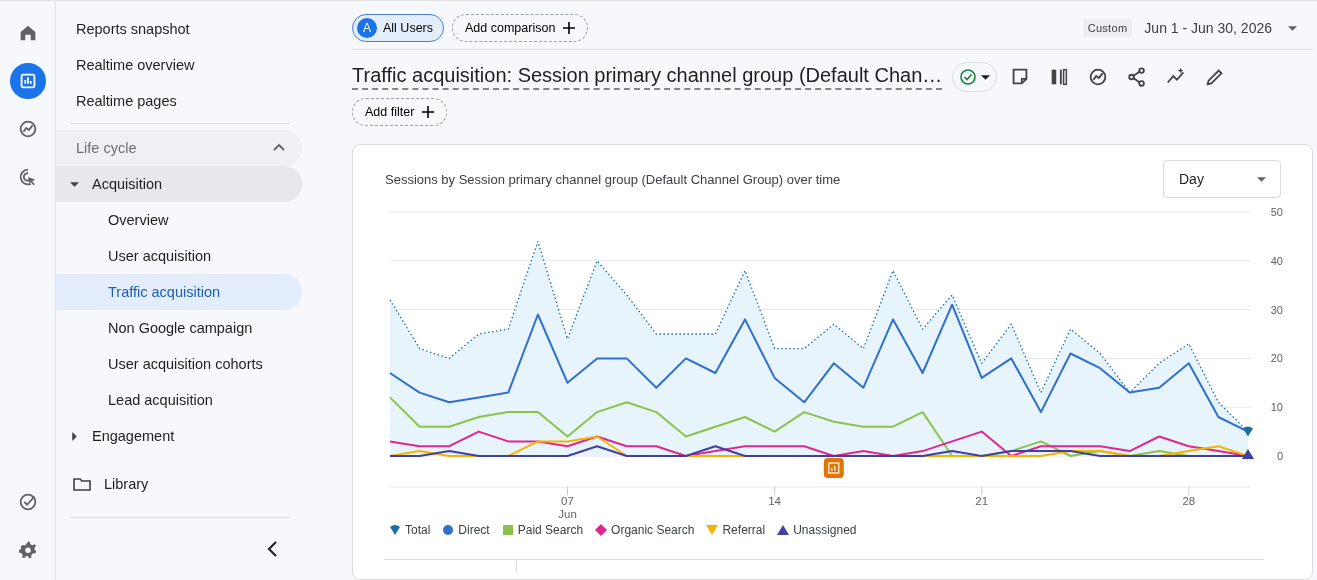 Image resolution: width=1317 pixels, height=580 pixels. What do you see at coordinates (645, 530) in the screenshot?
I see `legend-item: Organic Search` at bounding box center [645, 530].